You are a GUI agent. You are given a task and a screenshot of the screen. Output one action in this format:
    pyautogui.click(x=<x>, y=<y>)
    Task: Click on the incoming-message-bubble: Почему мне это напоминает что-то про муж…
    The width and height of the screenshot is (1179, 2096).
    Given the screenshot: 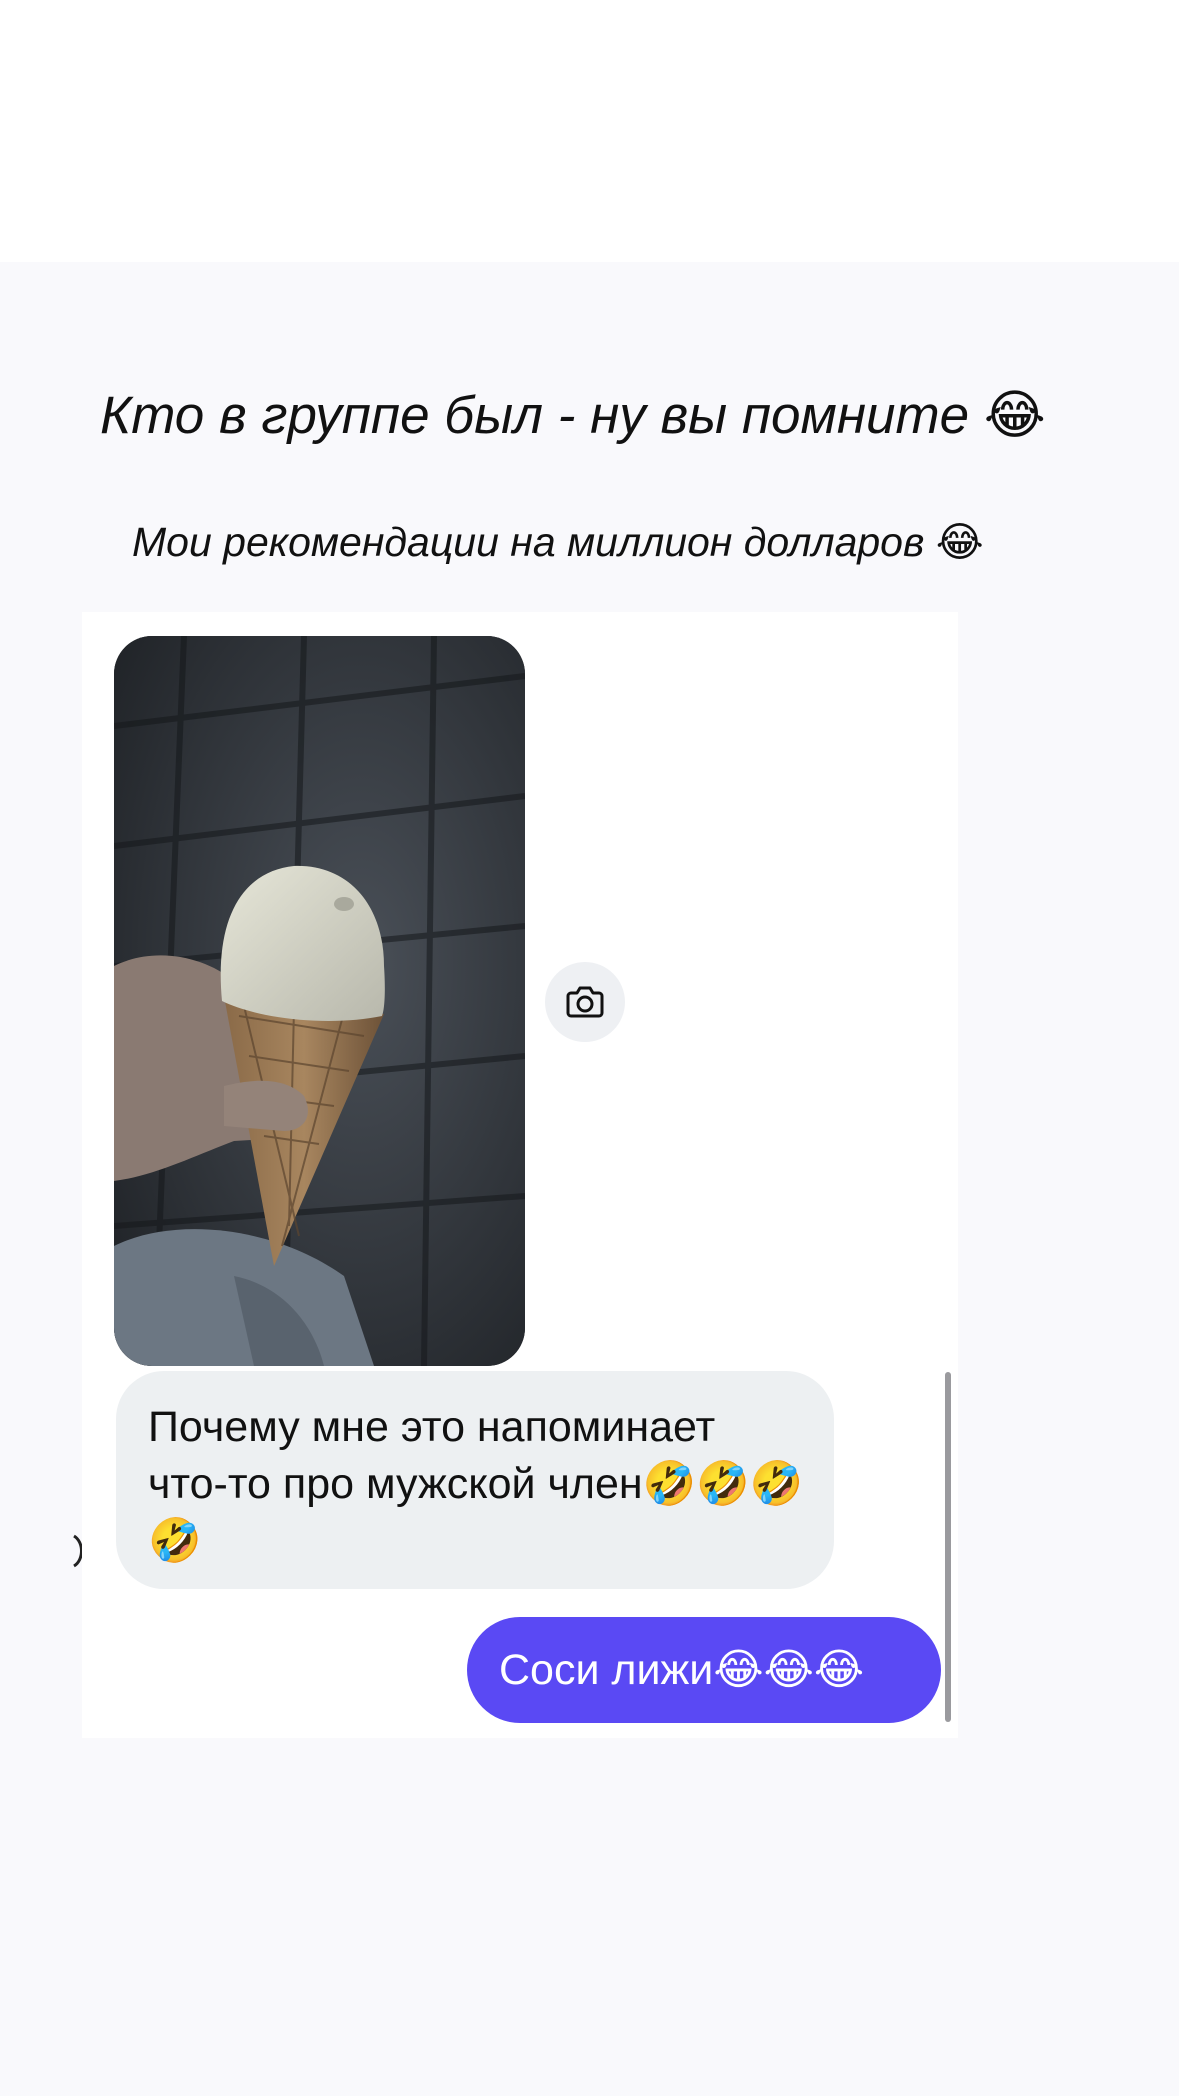 What is the action you would take?
    pyautogui.click(x=475, y=1480)
    